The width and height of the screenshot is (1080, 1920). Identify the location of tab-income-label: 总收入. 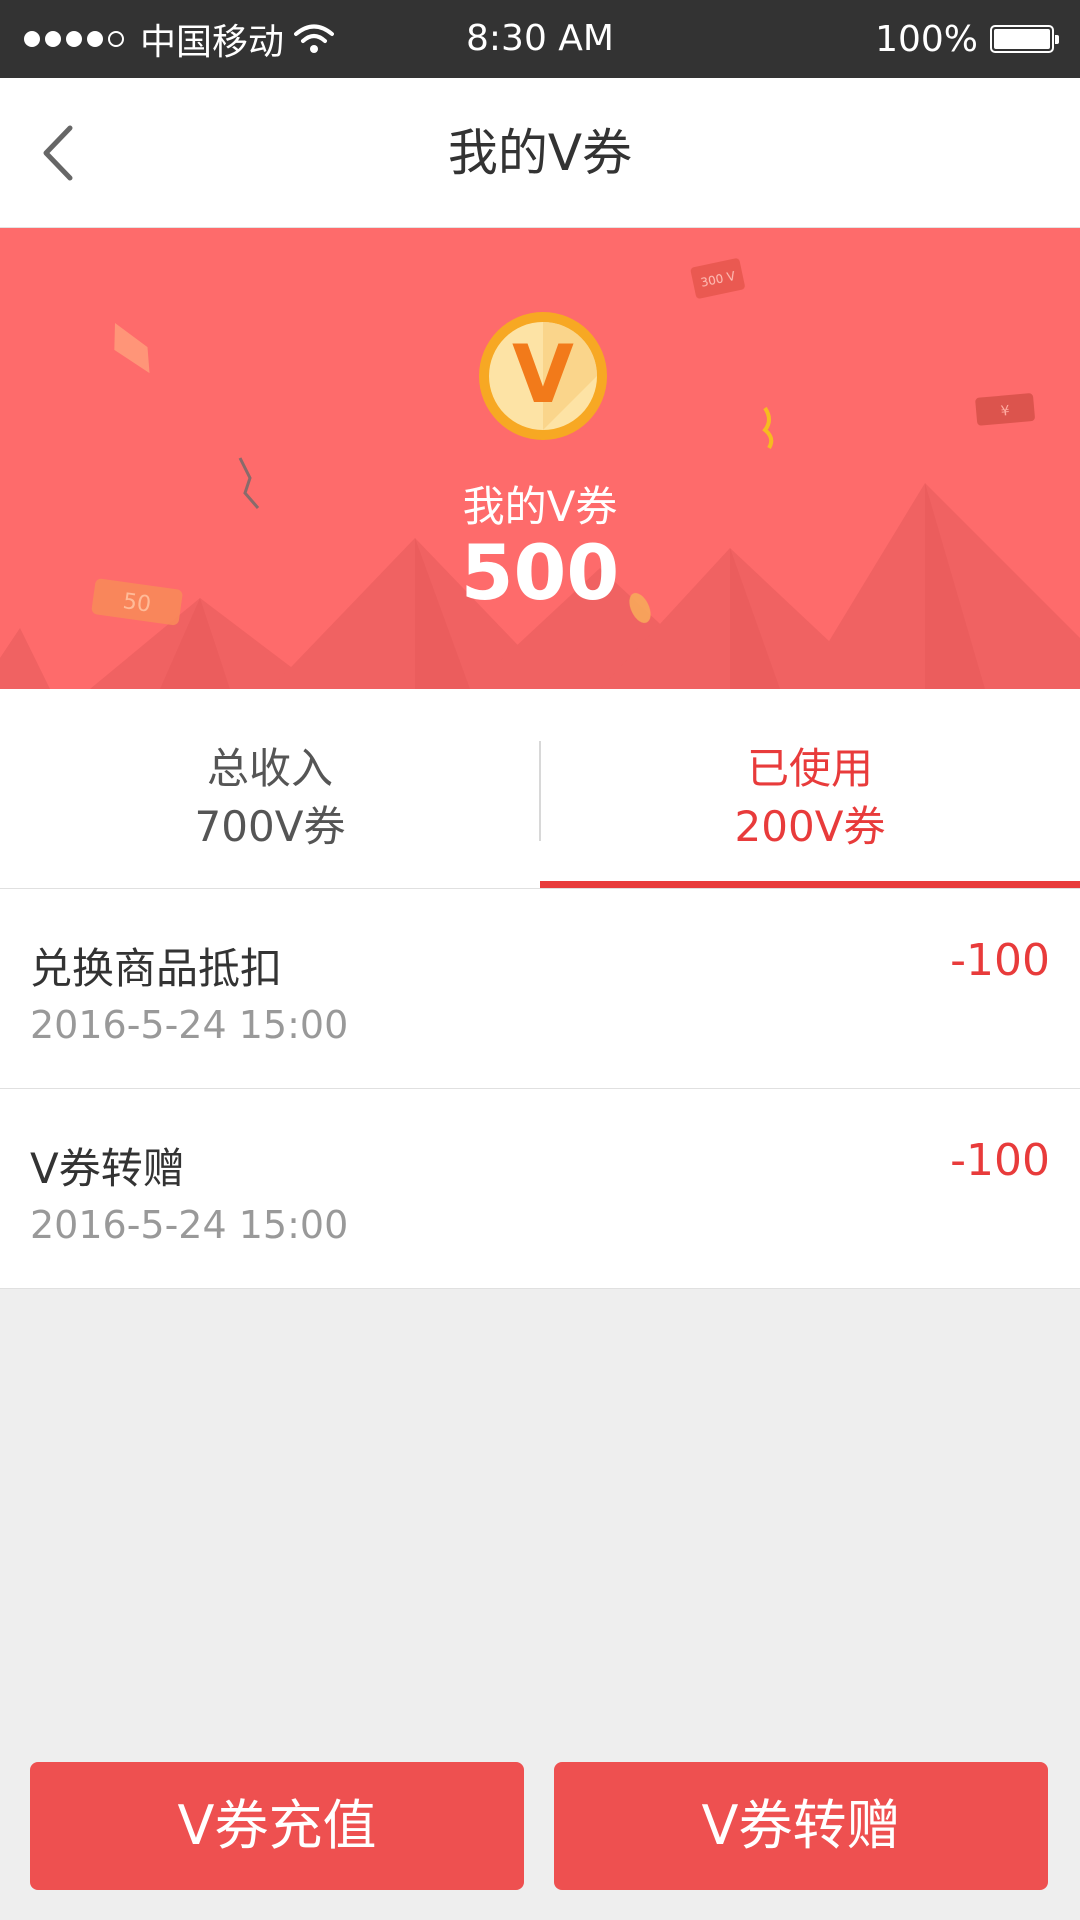
(269, 768).